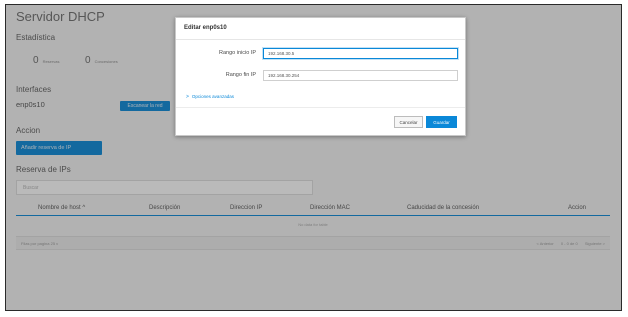 This screenshot has width=628, height=317. I want to click on advanced-options-label: Opciones avanzadas, so click(212, 96).